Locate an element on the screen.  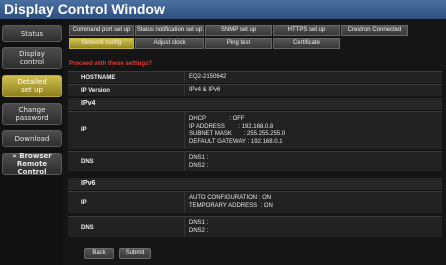
confirm-warning: Proceed with these settings? is located at coordinates (111, 64).